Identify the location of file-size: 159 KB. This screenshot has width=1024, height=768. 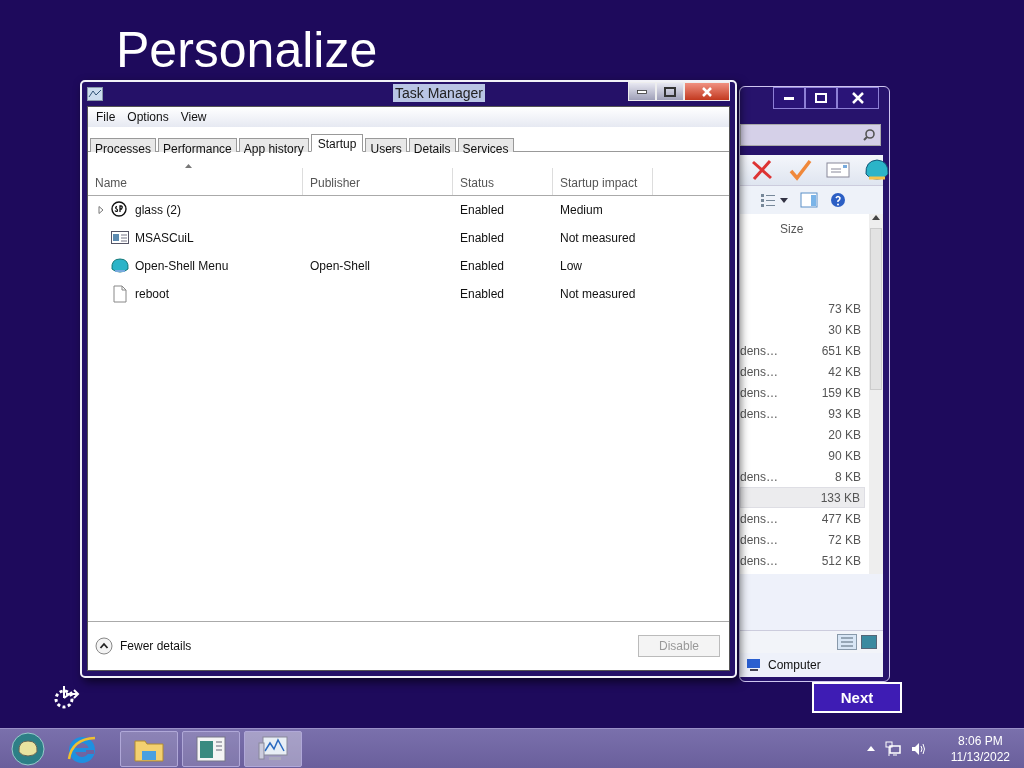
(841, 392).